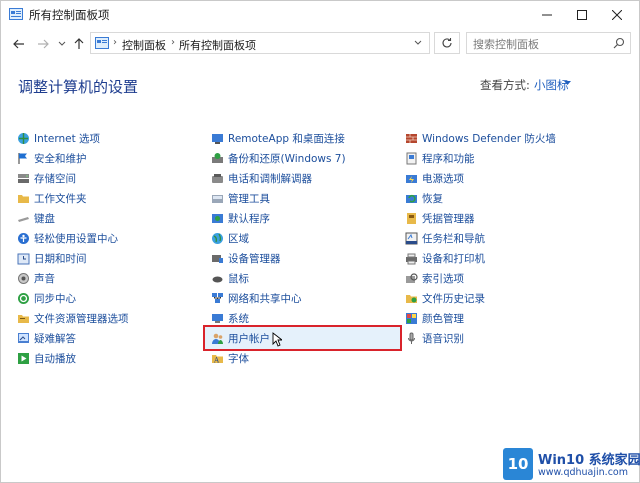  Describe the element at coordinates (489, 138) in the screenshot. I see `item-label: Windows Defender 防火墙` at that location.